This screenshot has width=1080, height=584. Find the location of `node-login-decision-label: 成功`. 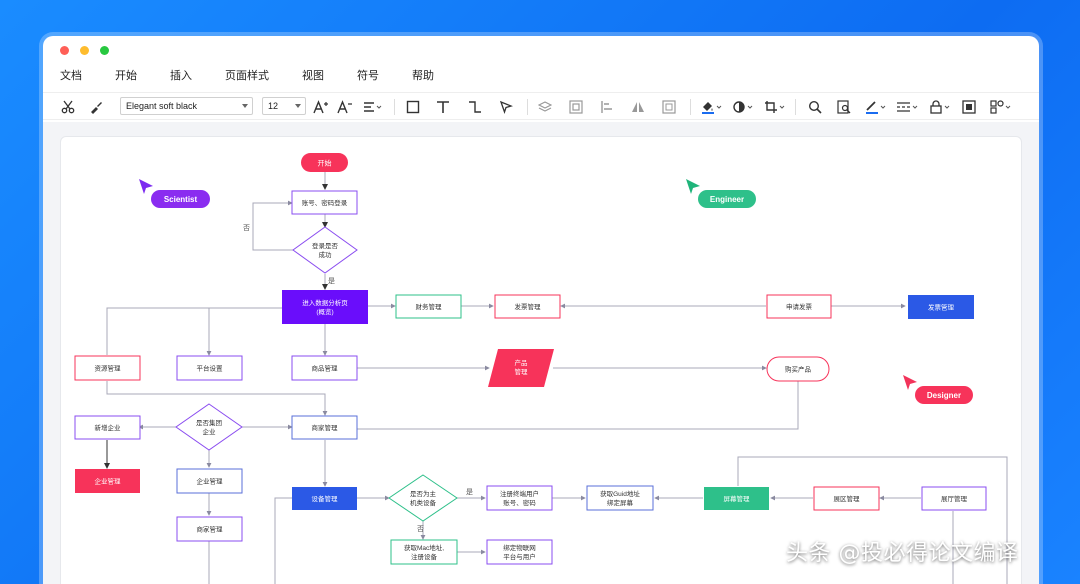

node-login-decision-label: 成功 is located at coordinates (326, 254).